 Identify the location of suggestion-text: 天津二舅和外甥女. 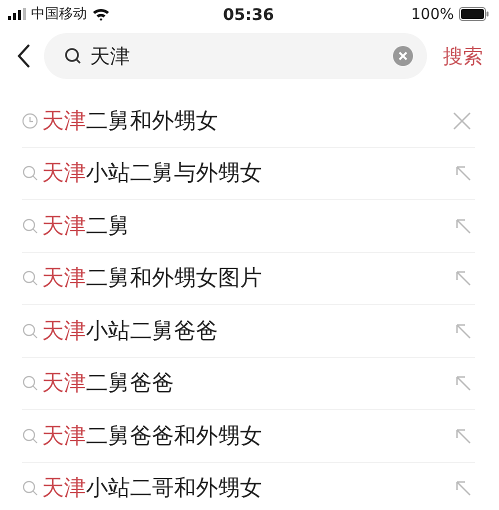
(130, 121).